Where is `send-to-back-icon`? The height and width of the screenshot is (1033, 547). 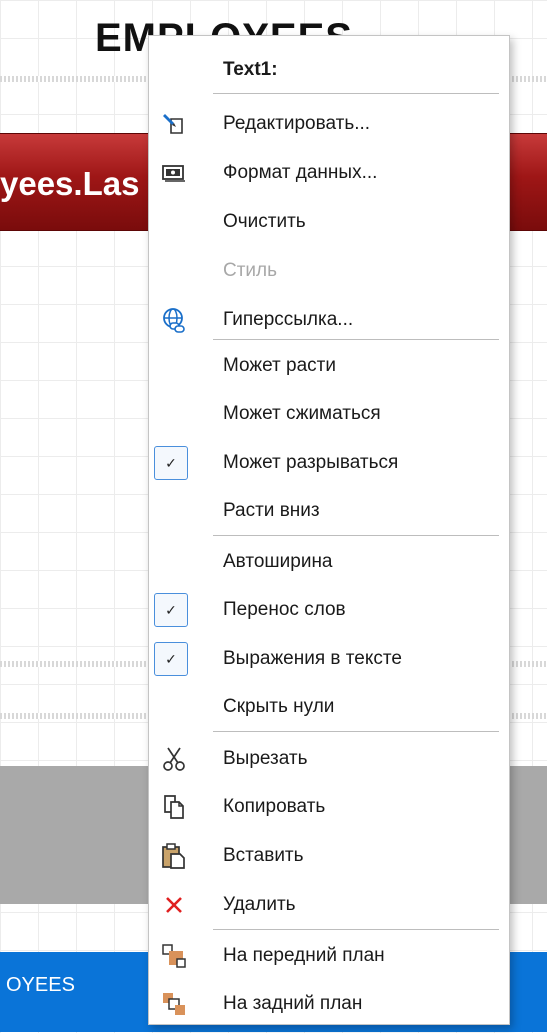
send-to-back-icon is located at coordinates (174, 1004).